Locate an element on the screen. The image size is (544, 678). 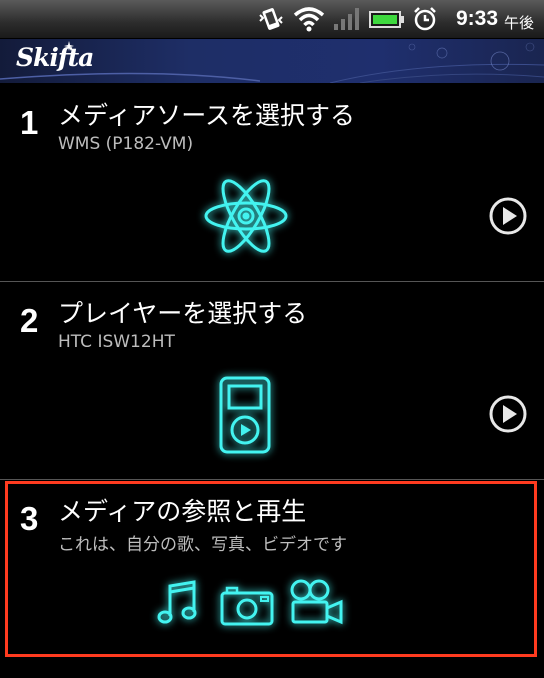
vibrate-icon is located at coordinates (271, 19).